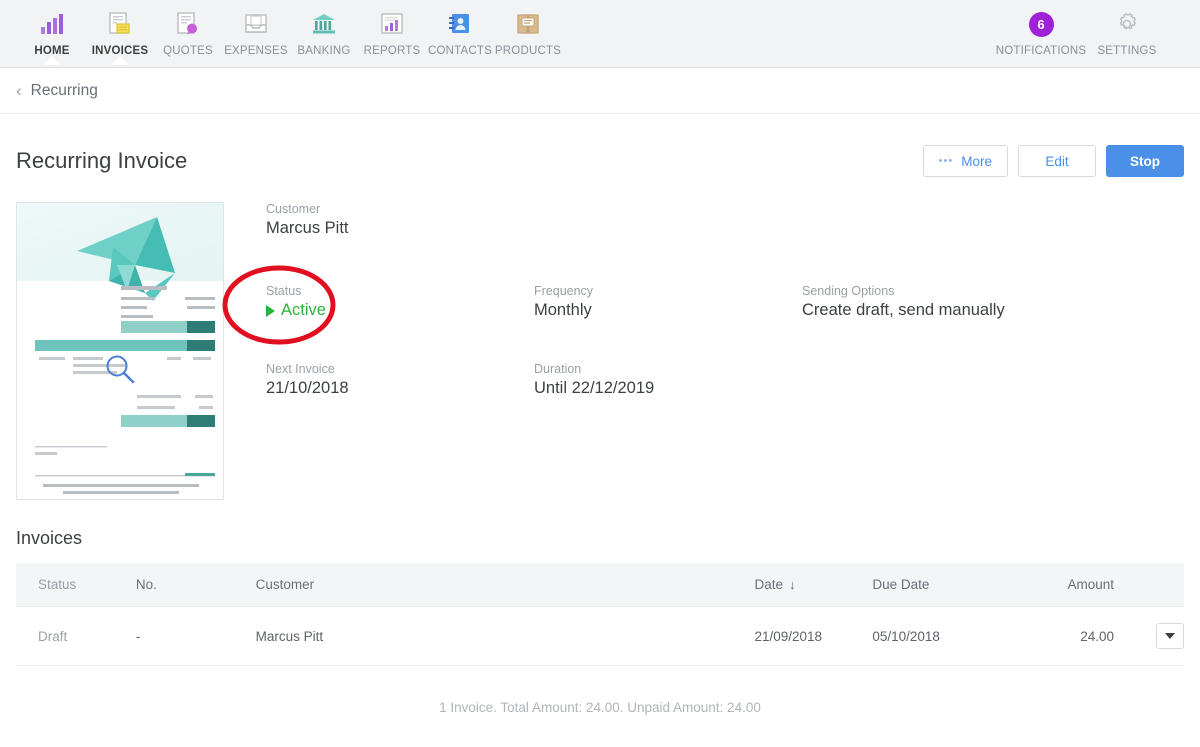 The image size is (1200, 747). What do you see at coordinates (792, 584) in the screenshot?
I see `sort-arrow-down-icon: ↓` at bounding box center [792, 584].